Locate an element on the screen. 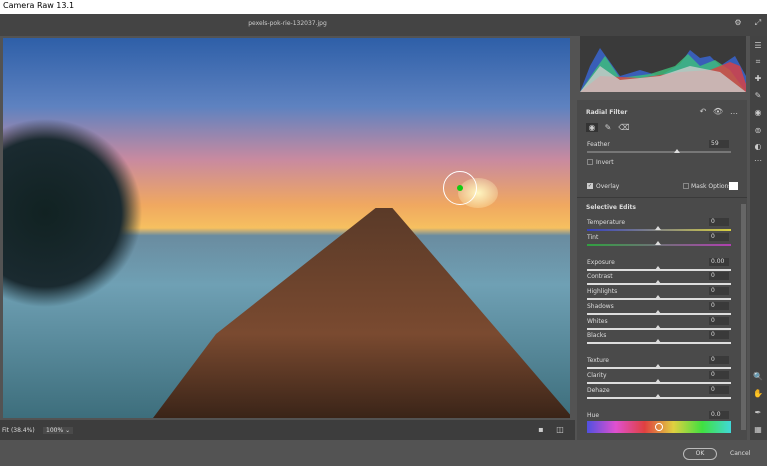 The image size is (767, 466). highlights-value: 0 is located at coordinates (719, 291).